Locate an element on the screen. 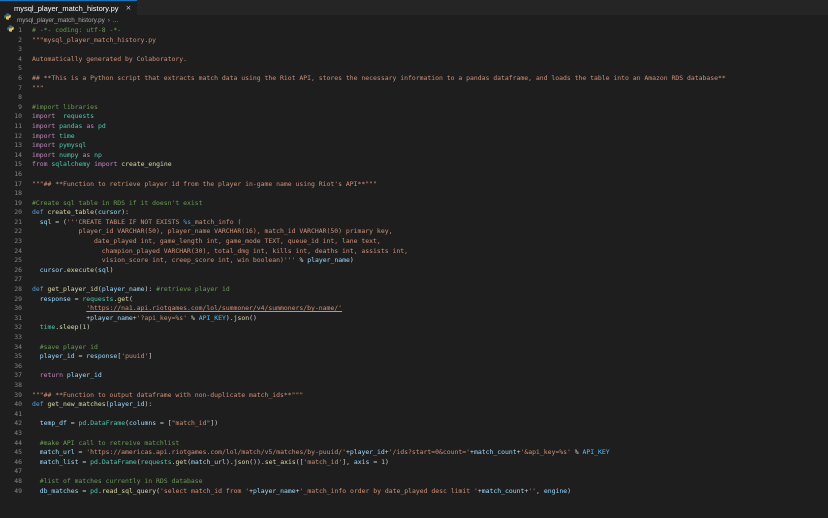 This screenshot has height=518, width=828. code-line: 2 """mysql_player_match_history.py is located at coordinates (414, 41).